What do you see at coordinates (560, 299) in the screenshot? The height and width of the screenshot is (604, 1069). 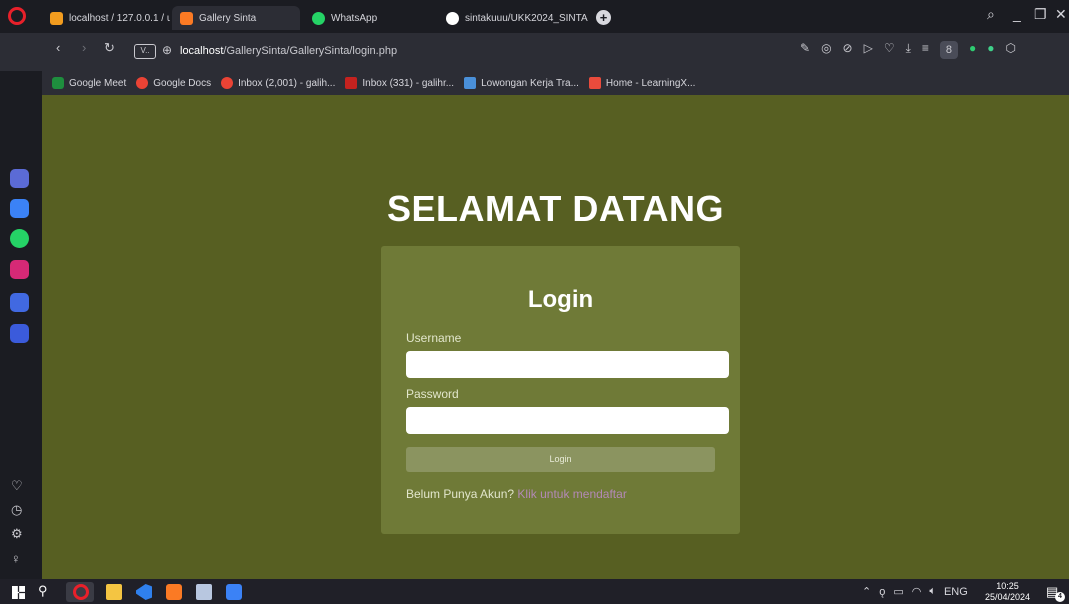 I see `login-title: Login` at bounding box center [560, 299].